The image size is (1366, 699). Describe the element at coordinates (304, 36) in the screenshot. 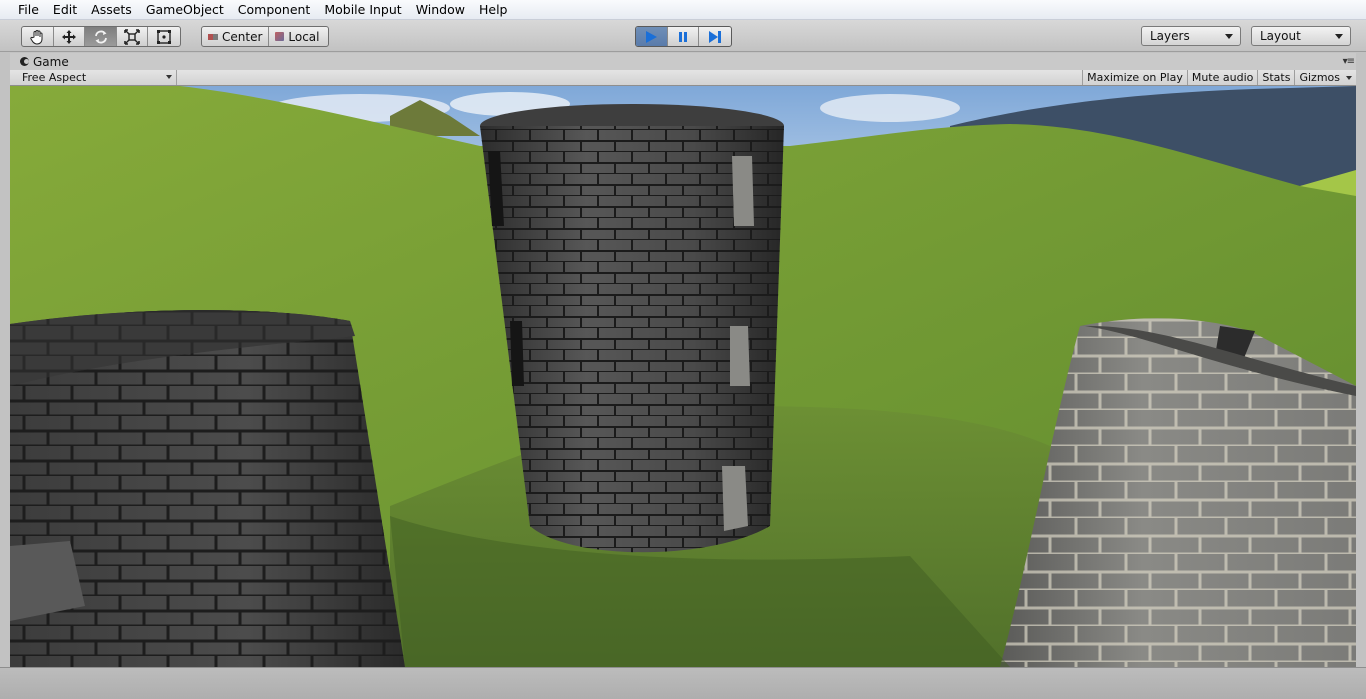

I see `space-label: Local` at that location.